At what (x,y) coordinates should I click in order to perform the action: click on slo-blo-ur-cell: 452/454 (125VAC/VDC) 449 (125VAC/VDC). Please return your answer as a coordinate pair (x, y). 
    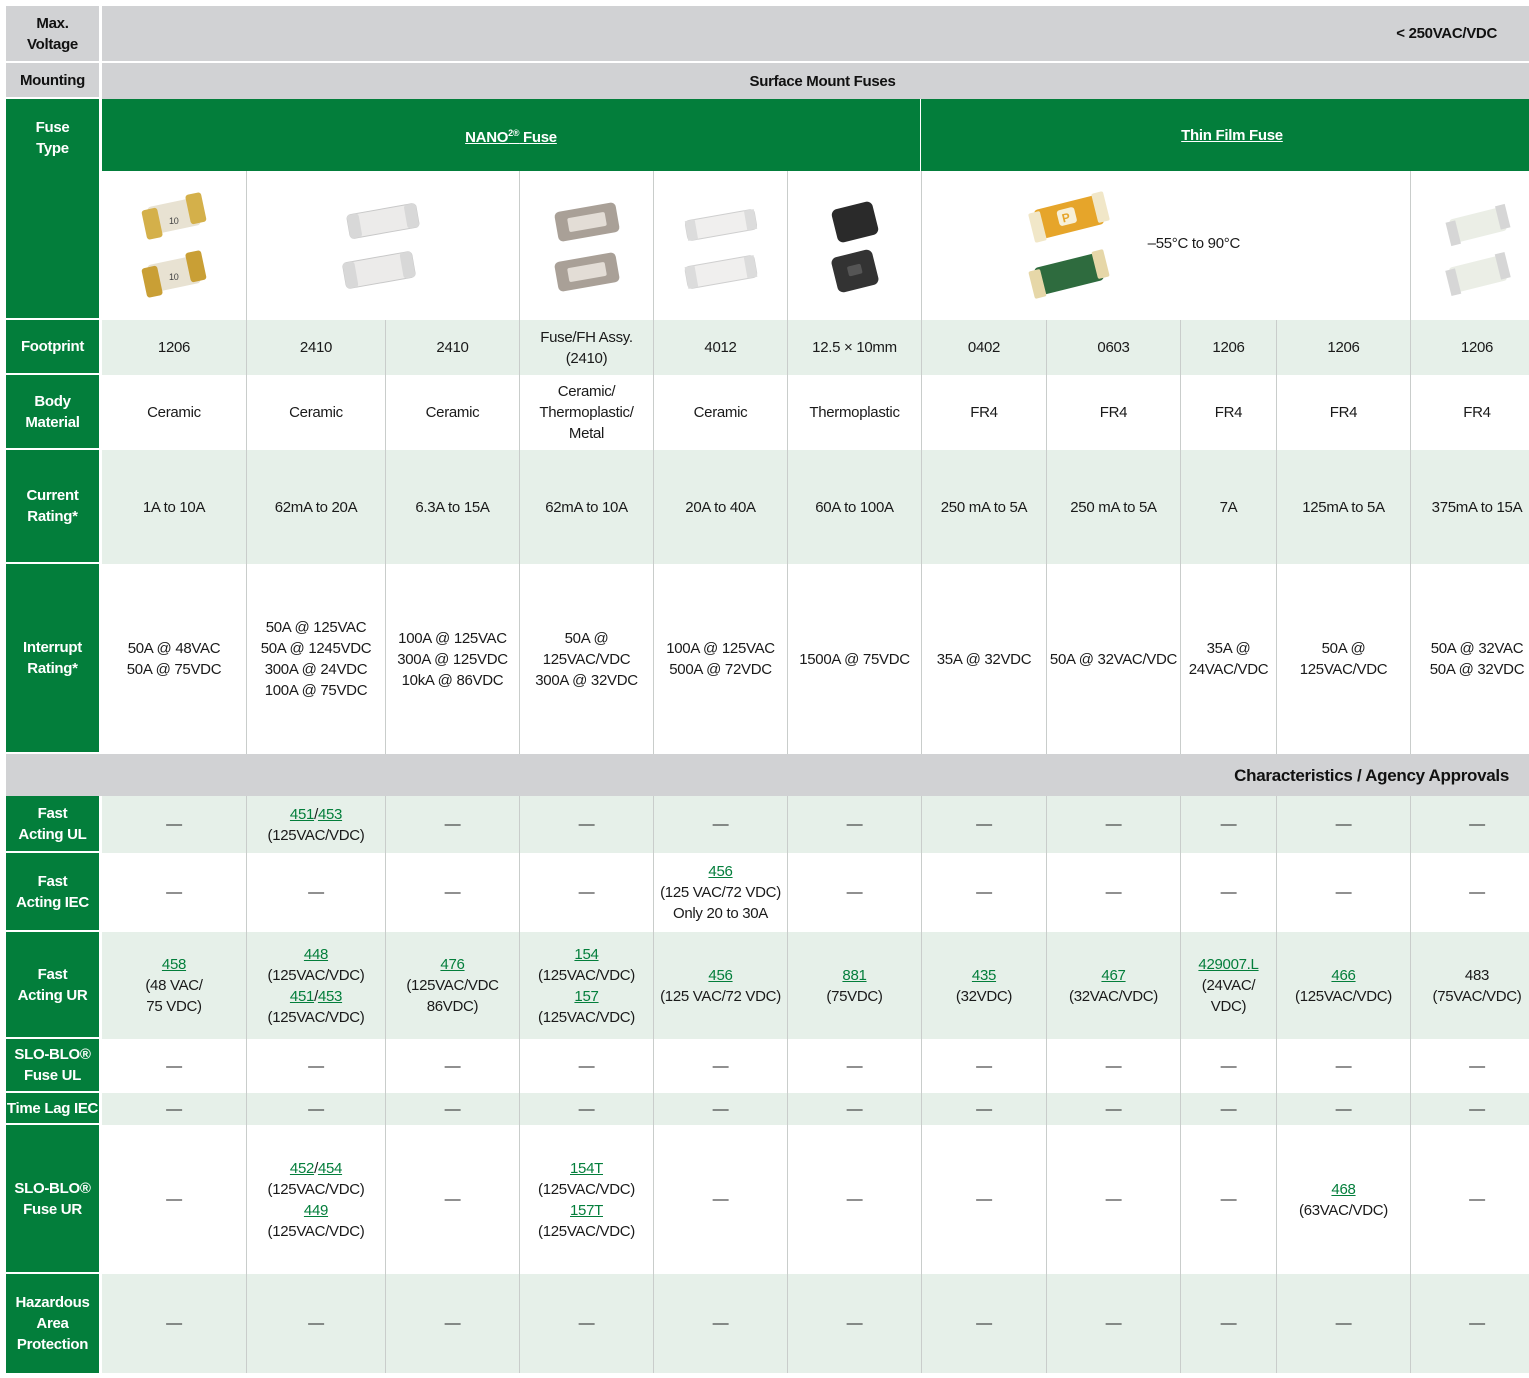
    Looking at the image, I should click on (315, 1199).